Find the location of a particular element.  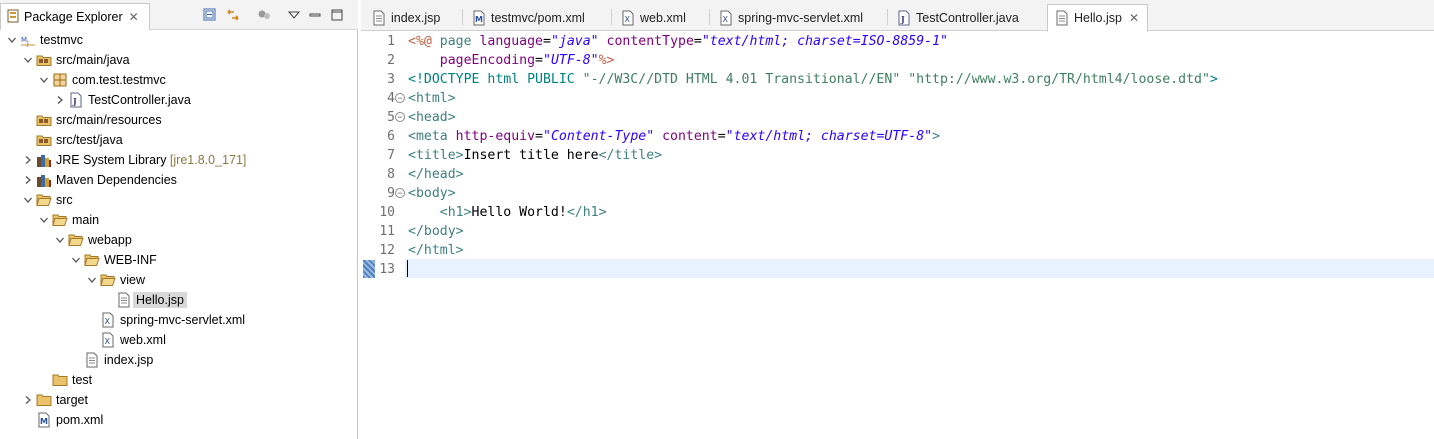

tree-item: Xweb.xml is located at coordinates (178, 340).